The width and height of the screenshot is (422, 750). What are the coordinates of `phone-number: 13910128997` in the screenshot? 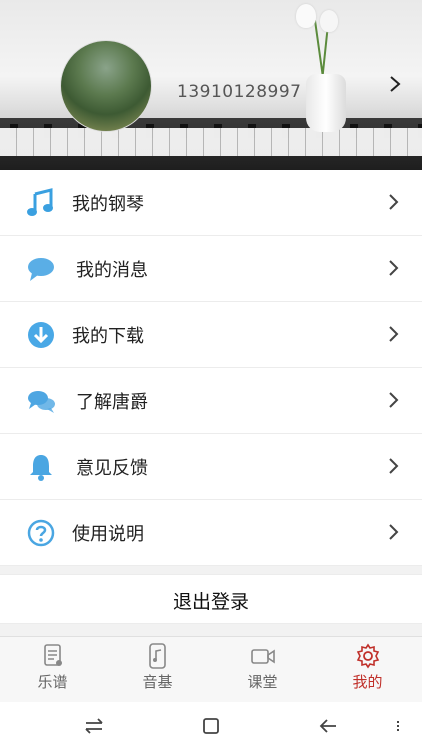 It's located at (239, 92).